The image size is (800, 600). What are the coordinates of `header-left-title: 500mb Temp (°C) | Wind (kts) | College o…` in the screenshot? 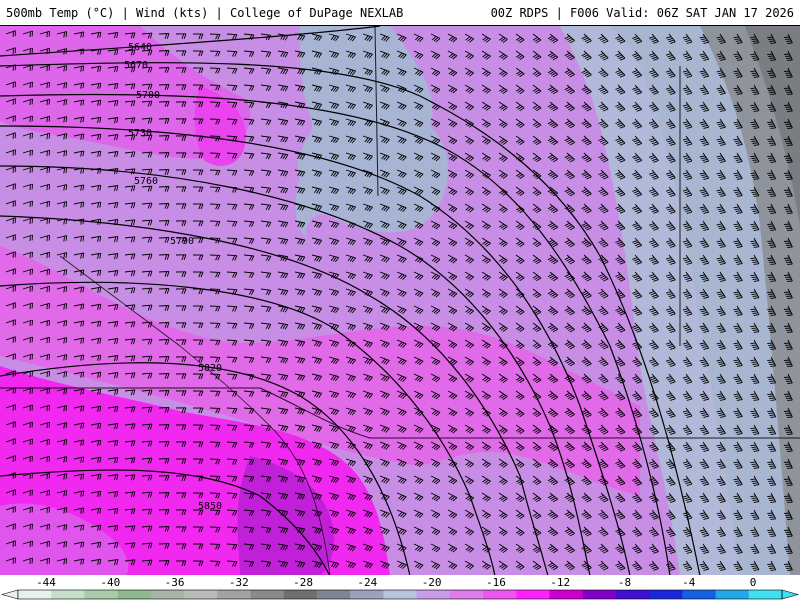 It's located at (205, 13).